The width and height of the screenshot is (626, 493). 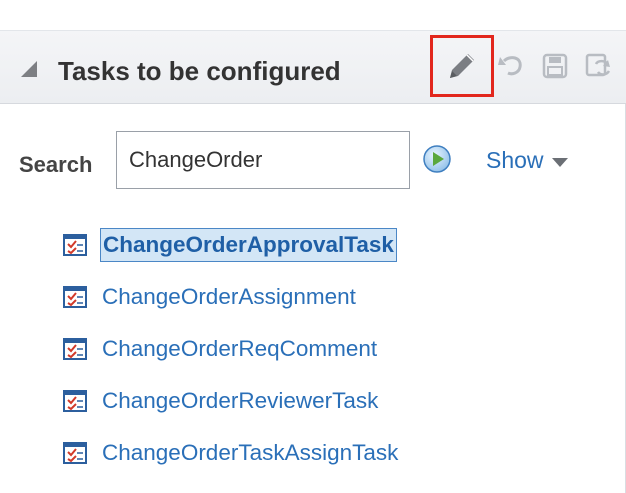 I want to click on panel-header: Tasks to be configured, so click(x=313, y=67).